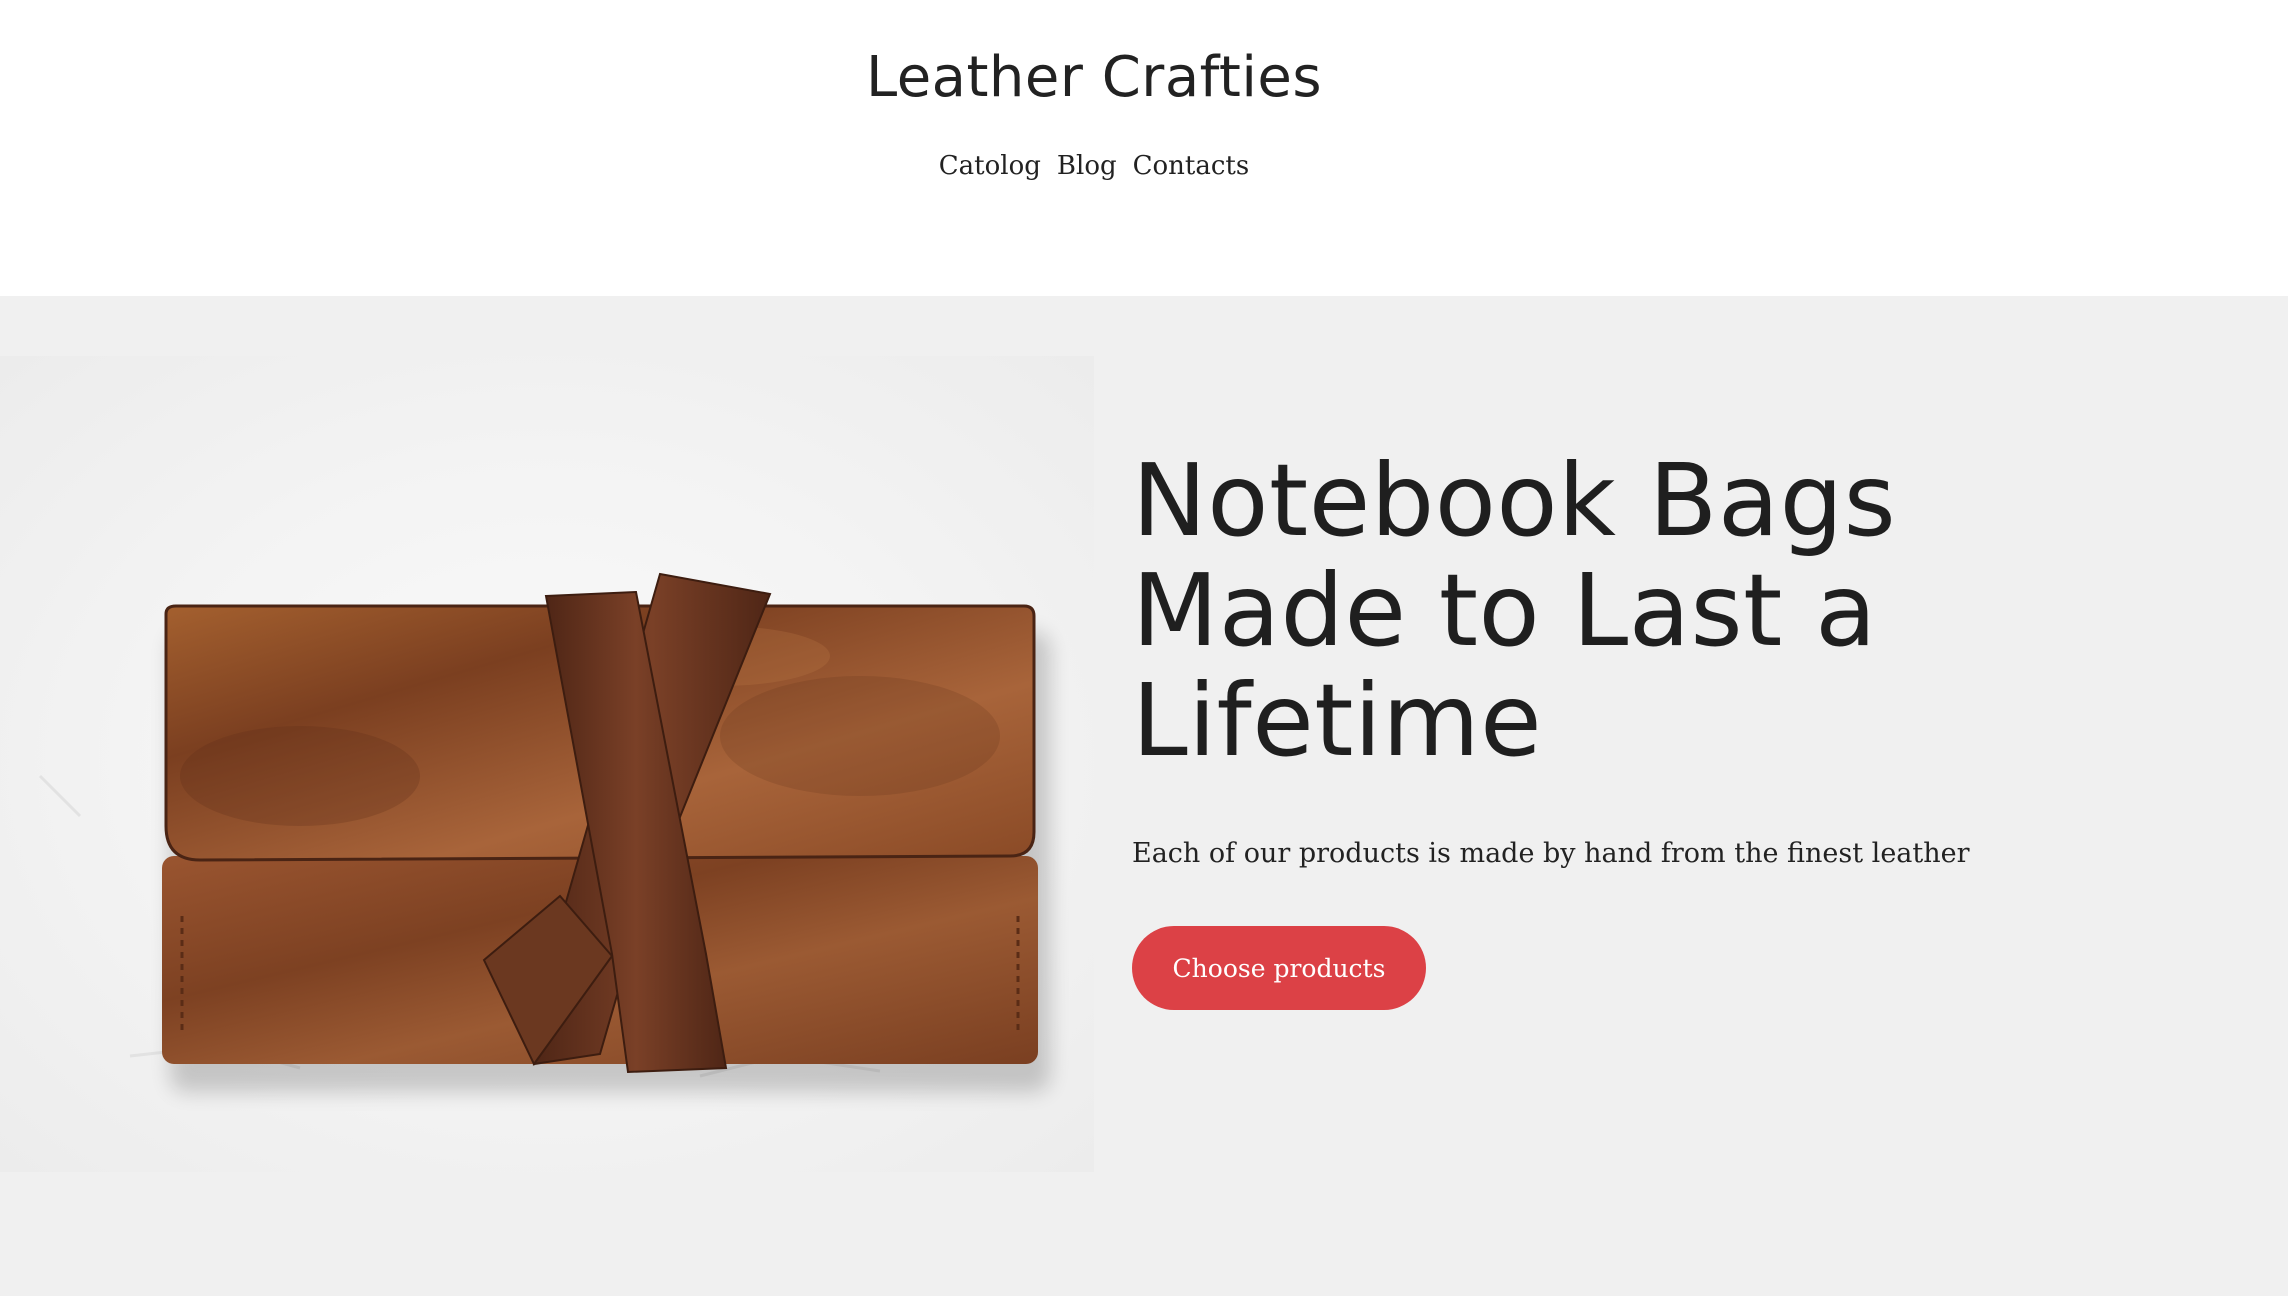 The width and height of the screenshot is (2288, 1296). I want to click on hero-title-line: Notebook Bags, so click(1514, 500).